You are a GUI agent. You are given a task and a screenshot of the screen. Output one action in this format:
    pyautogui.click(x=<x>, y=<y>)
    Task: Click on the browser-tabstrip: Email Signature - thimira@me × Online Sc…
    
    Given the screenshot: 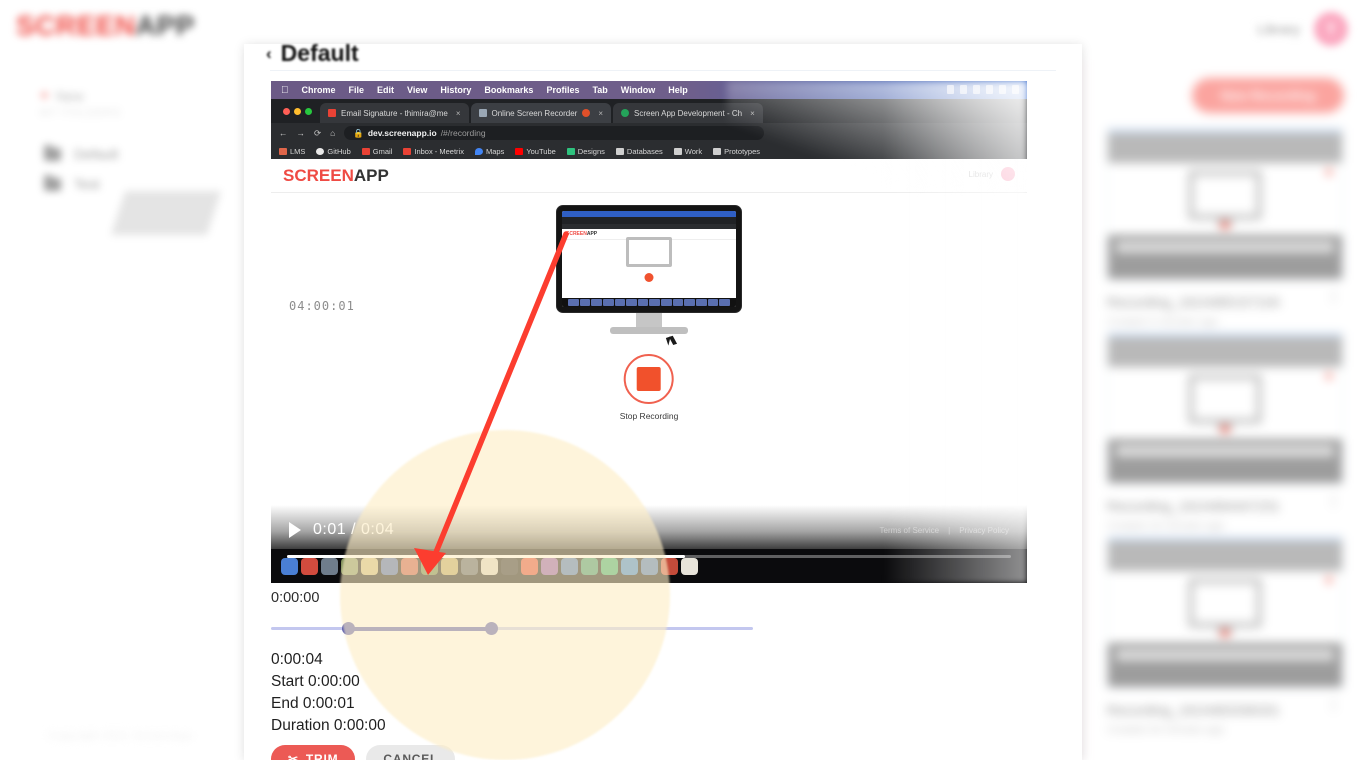 What is the action you would take?
    pyautogui.click(x=649, y=111)
    